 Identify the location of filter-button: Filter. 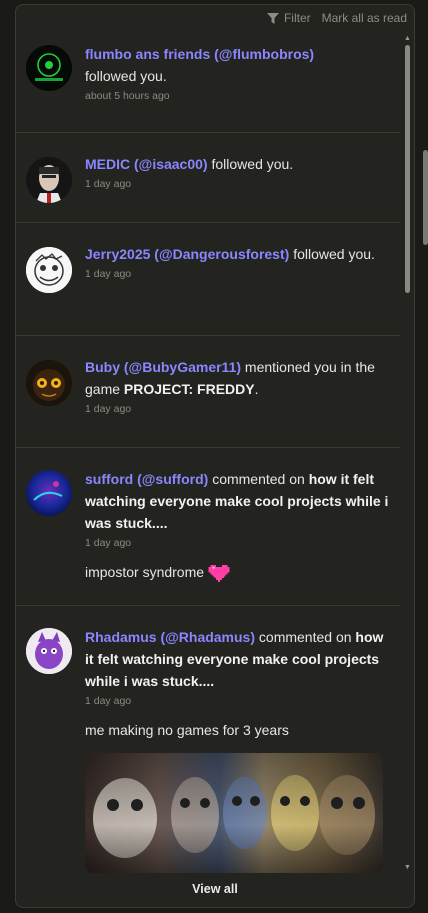
(288, 18).